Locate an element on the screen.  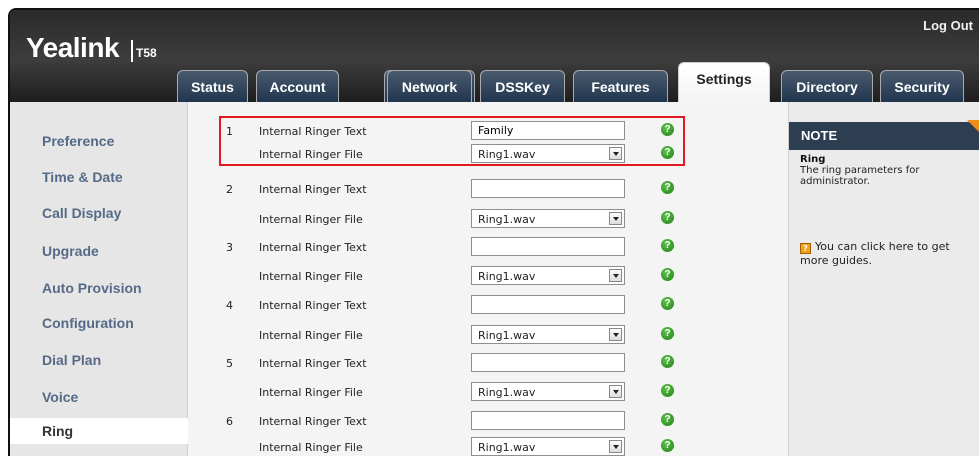
ringer-4-text-row: 4 Internal Ringer Text ? is located at coordinates (488, 306).